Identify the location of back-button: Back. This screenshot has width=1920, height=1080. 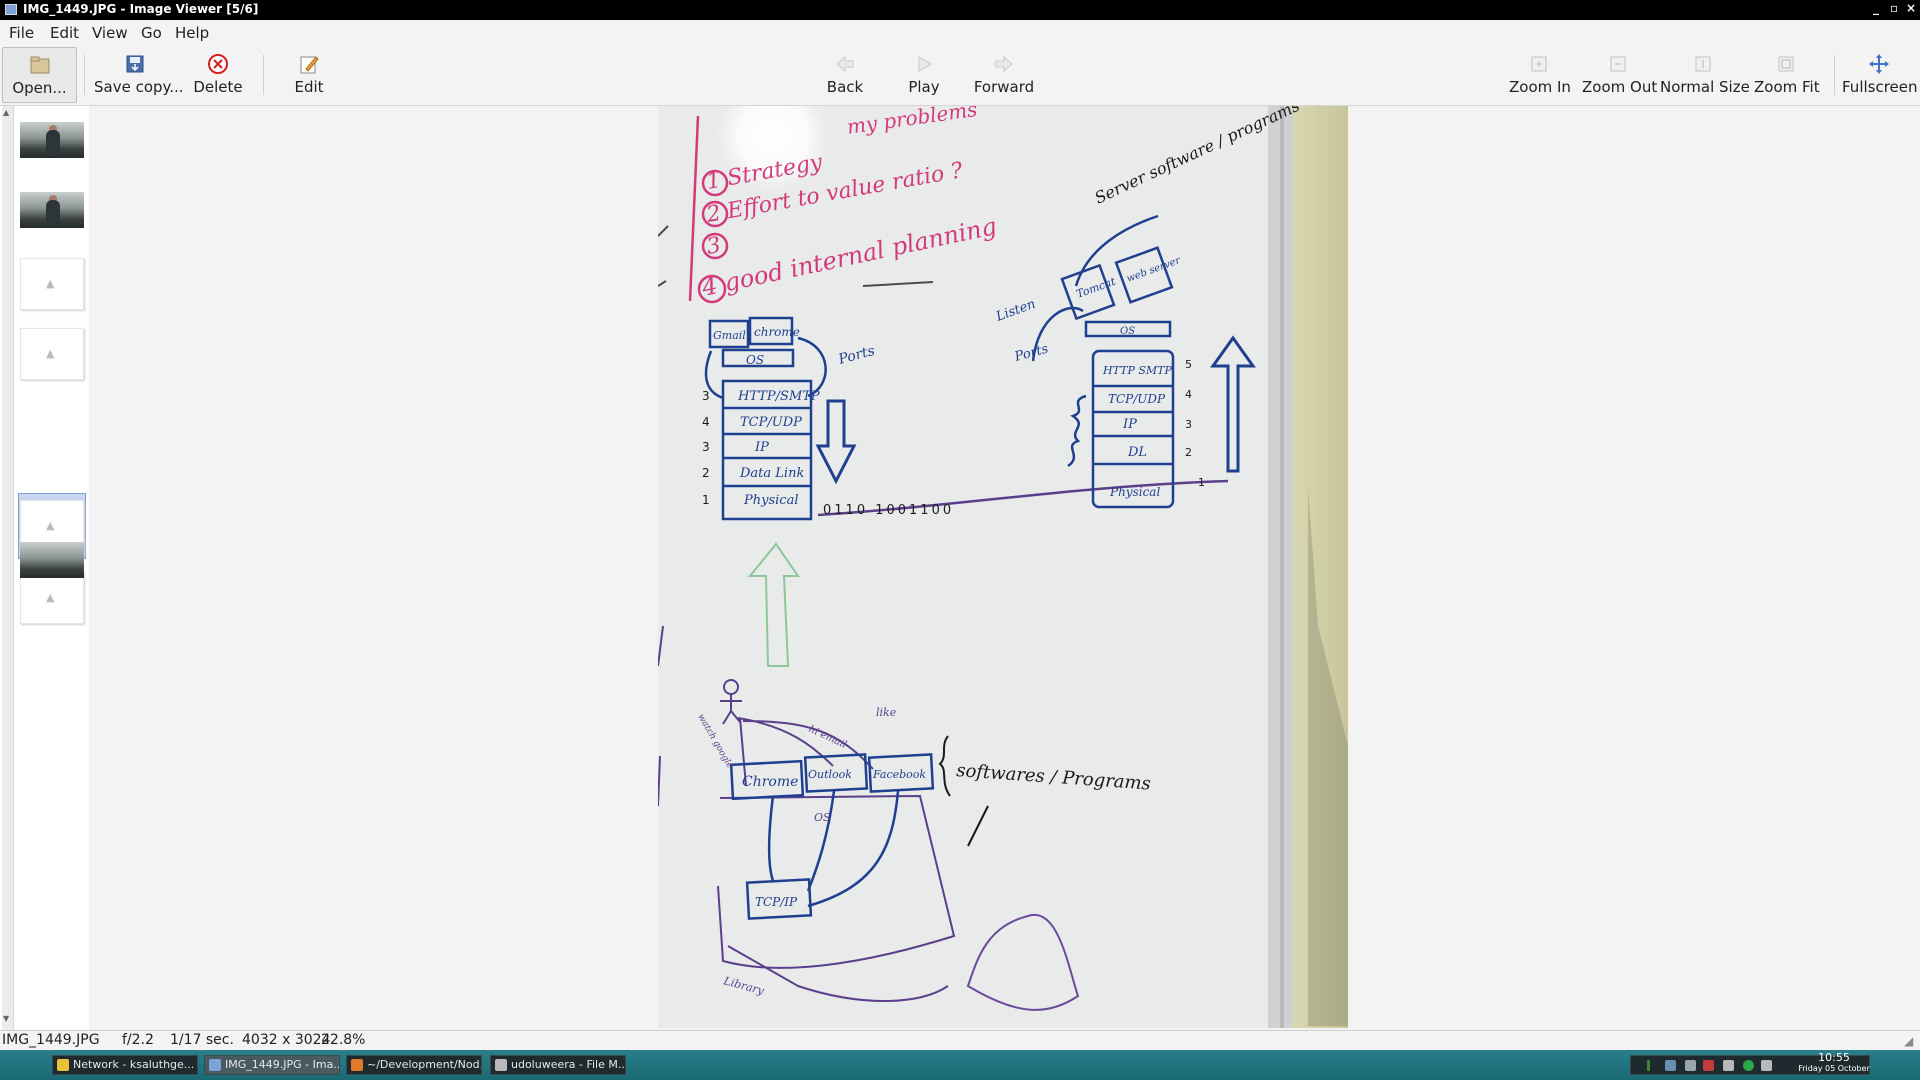
(845, 75).